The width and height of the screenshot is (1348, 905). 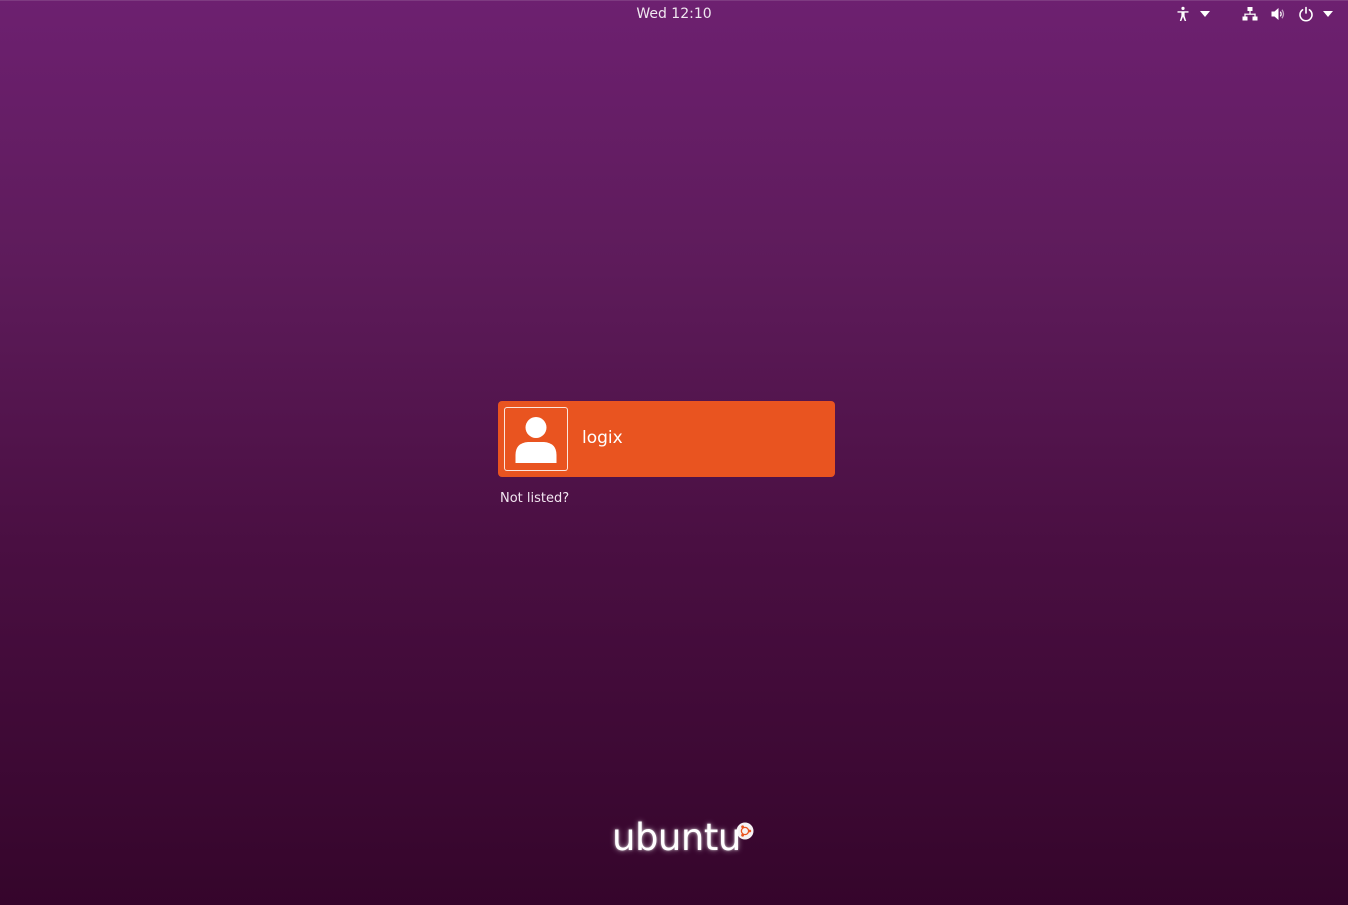 I want to click on accessibility-icon, so click(x=1183, y=14).